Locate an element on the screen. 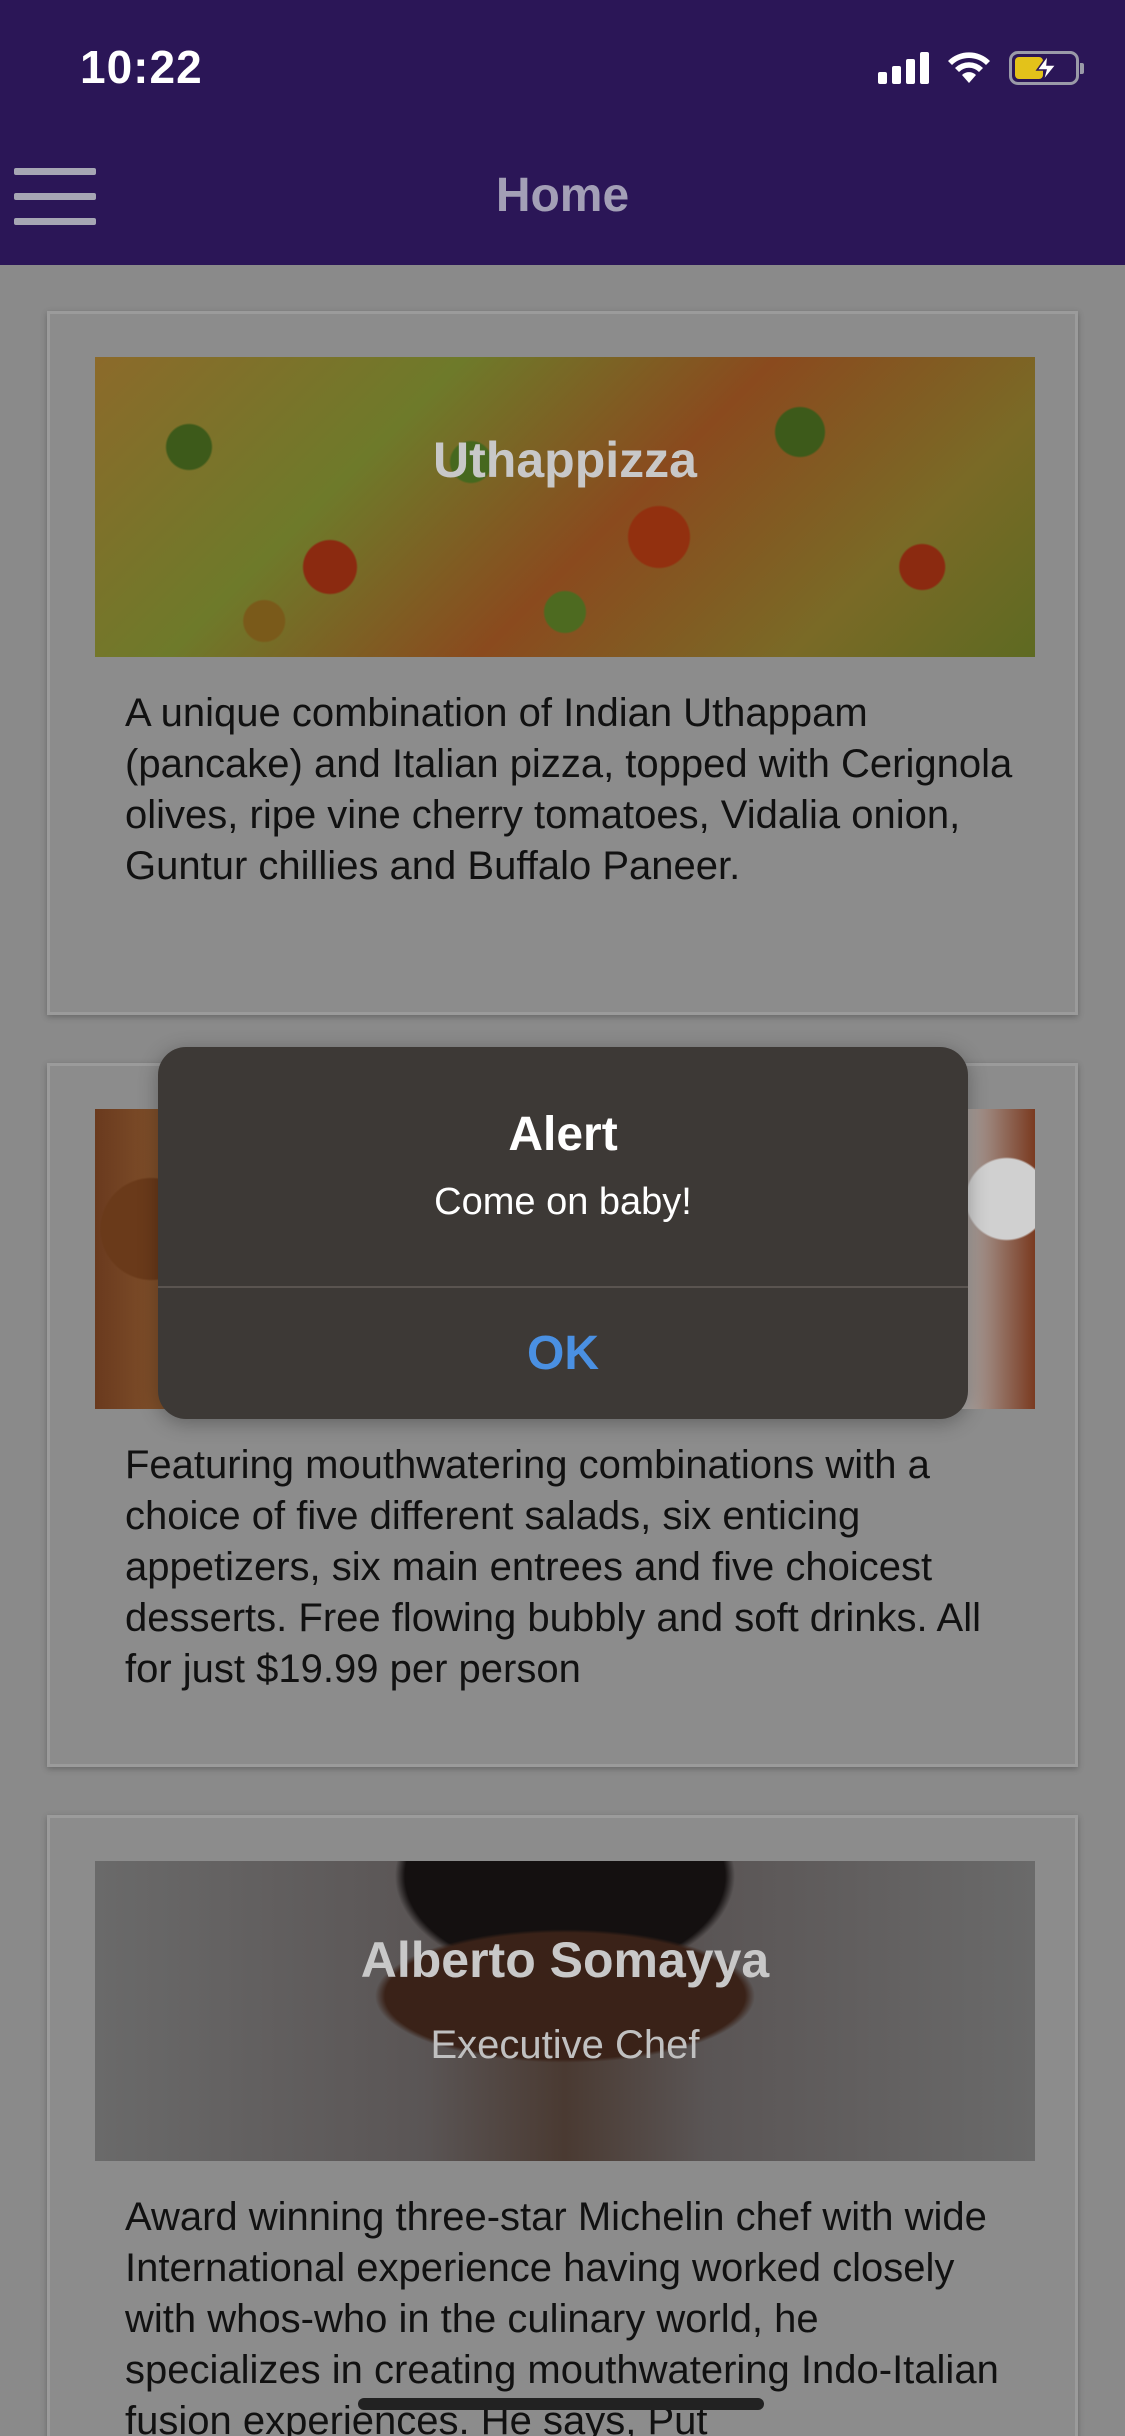 The image size is (1125, 2436). app-header: 10:22 Home is located at coordinates (562, 132).